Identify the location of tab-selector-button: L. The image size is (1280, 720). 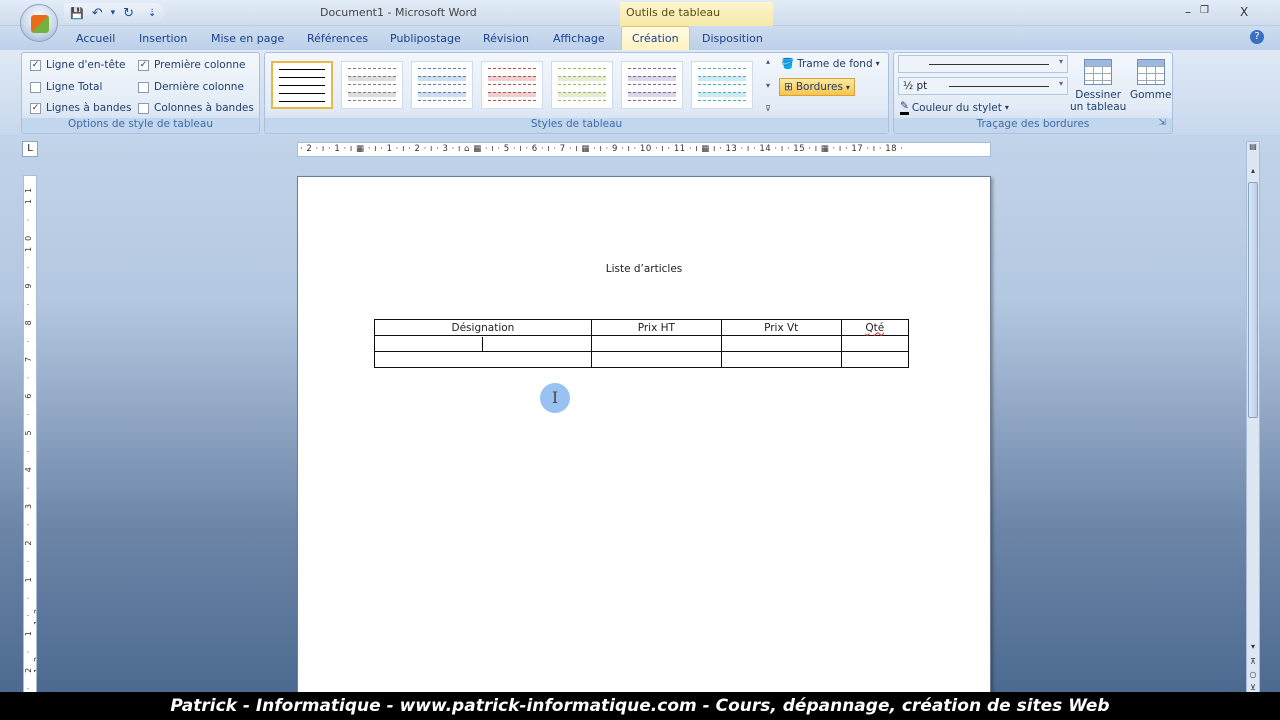
(30, 149).